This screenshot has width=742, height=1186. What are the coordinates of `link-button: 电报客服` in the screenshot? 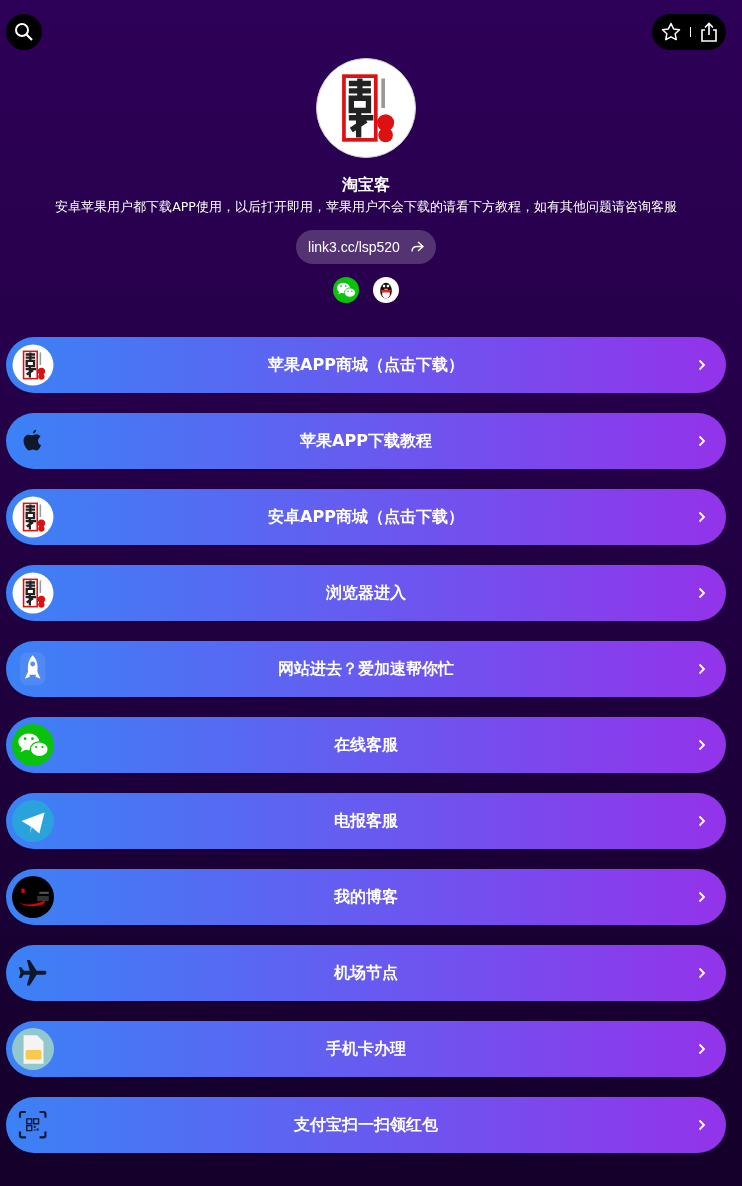 It's located at (366, 821).